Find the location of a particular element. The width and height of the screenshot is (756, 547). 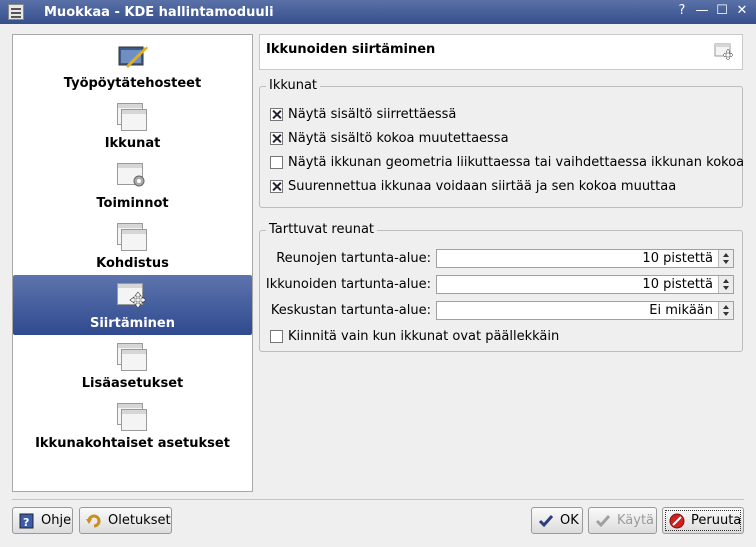

sidebar-item-label: Kohdistus is located at coordinates (132, 263).